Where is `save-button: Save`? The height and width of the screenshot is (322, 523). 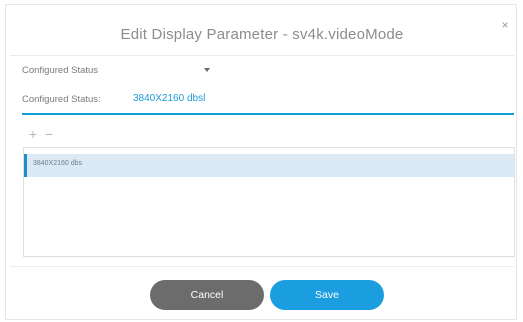 save-button: Save is located at coordinates (327, 295).